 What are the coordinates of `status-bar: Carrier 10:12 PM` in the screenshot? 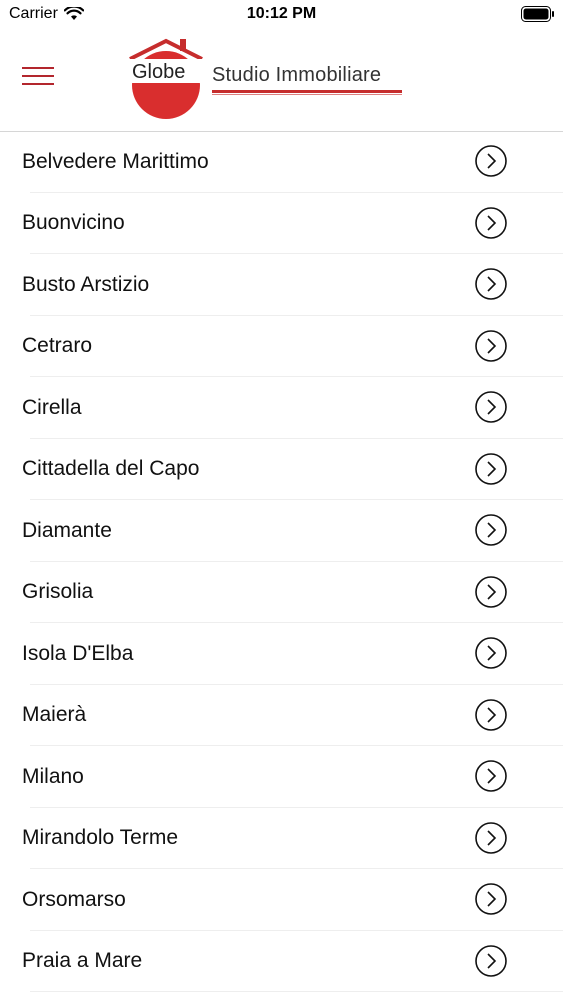 It's located at (281, 15).